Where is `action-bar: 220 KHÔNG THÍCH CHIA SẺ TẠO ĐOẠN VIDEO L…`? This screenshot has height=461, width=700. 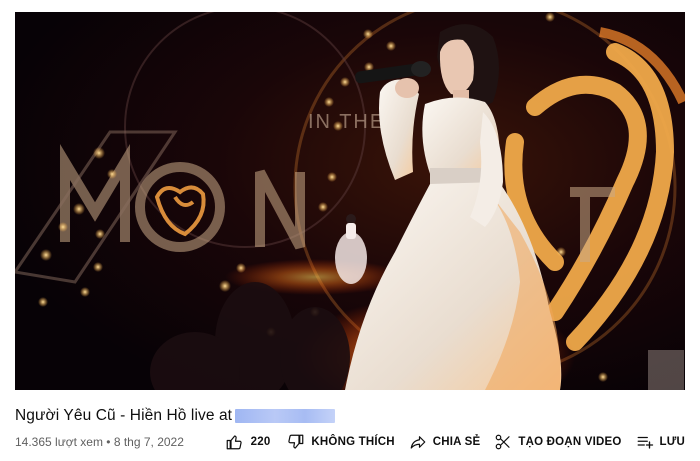 action-bar: 220 KHÔNG THÍCH CHIA SẺ TẠO ĐOẠN VIDEO L… is located at coordinates (451, 442).